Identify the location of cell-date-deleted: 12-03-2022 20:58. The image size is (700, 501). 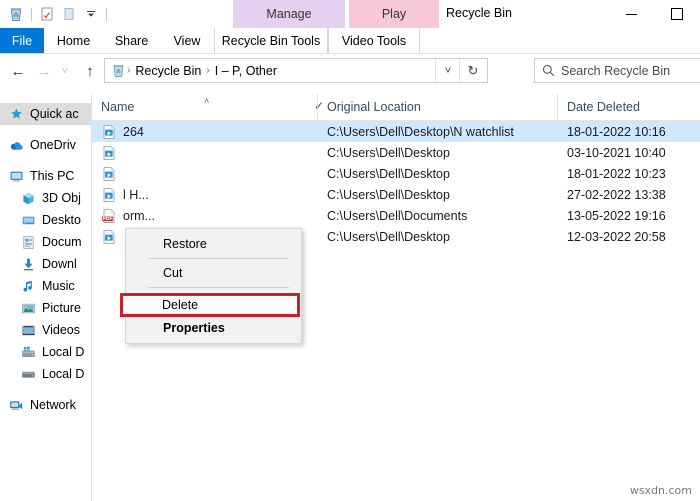
(628, 236).